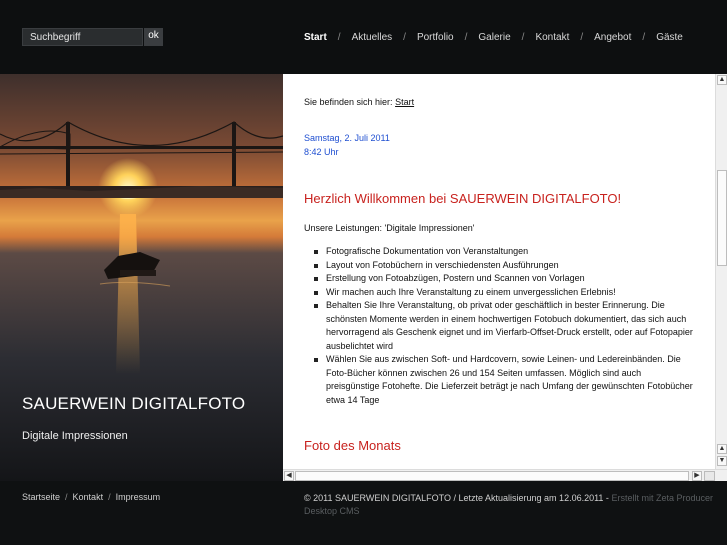 The width and height of the screenshot is (727, 545). I want to click on footer-links: Startseite / Kontakt / Impressum, so click(91, 497).